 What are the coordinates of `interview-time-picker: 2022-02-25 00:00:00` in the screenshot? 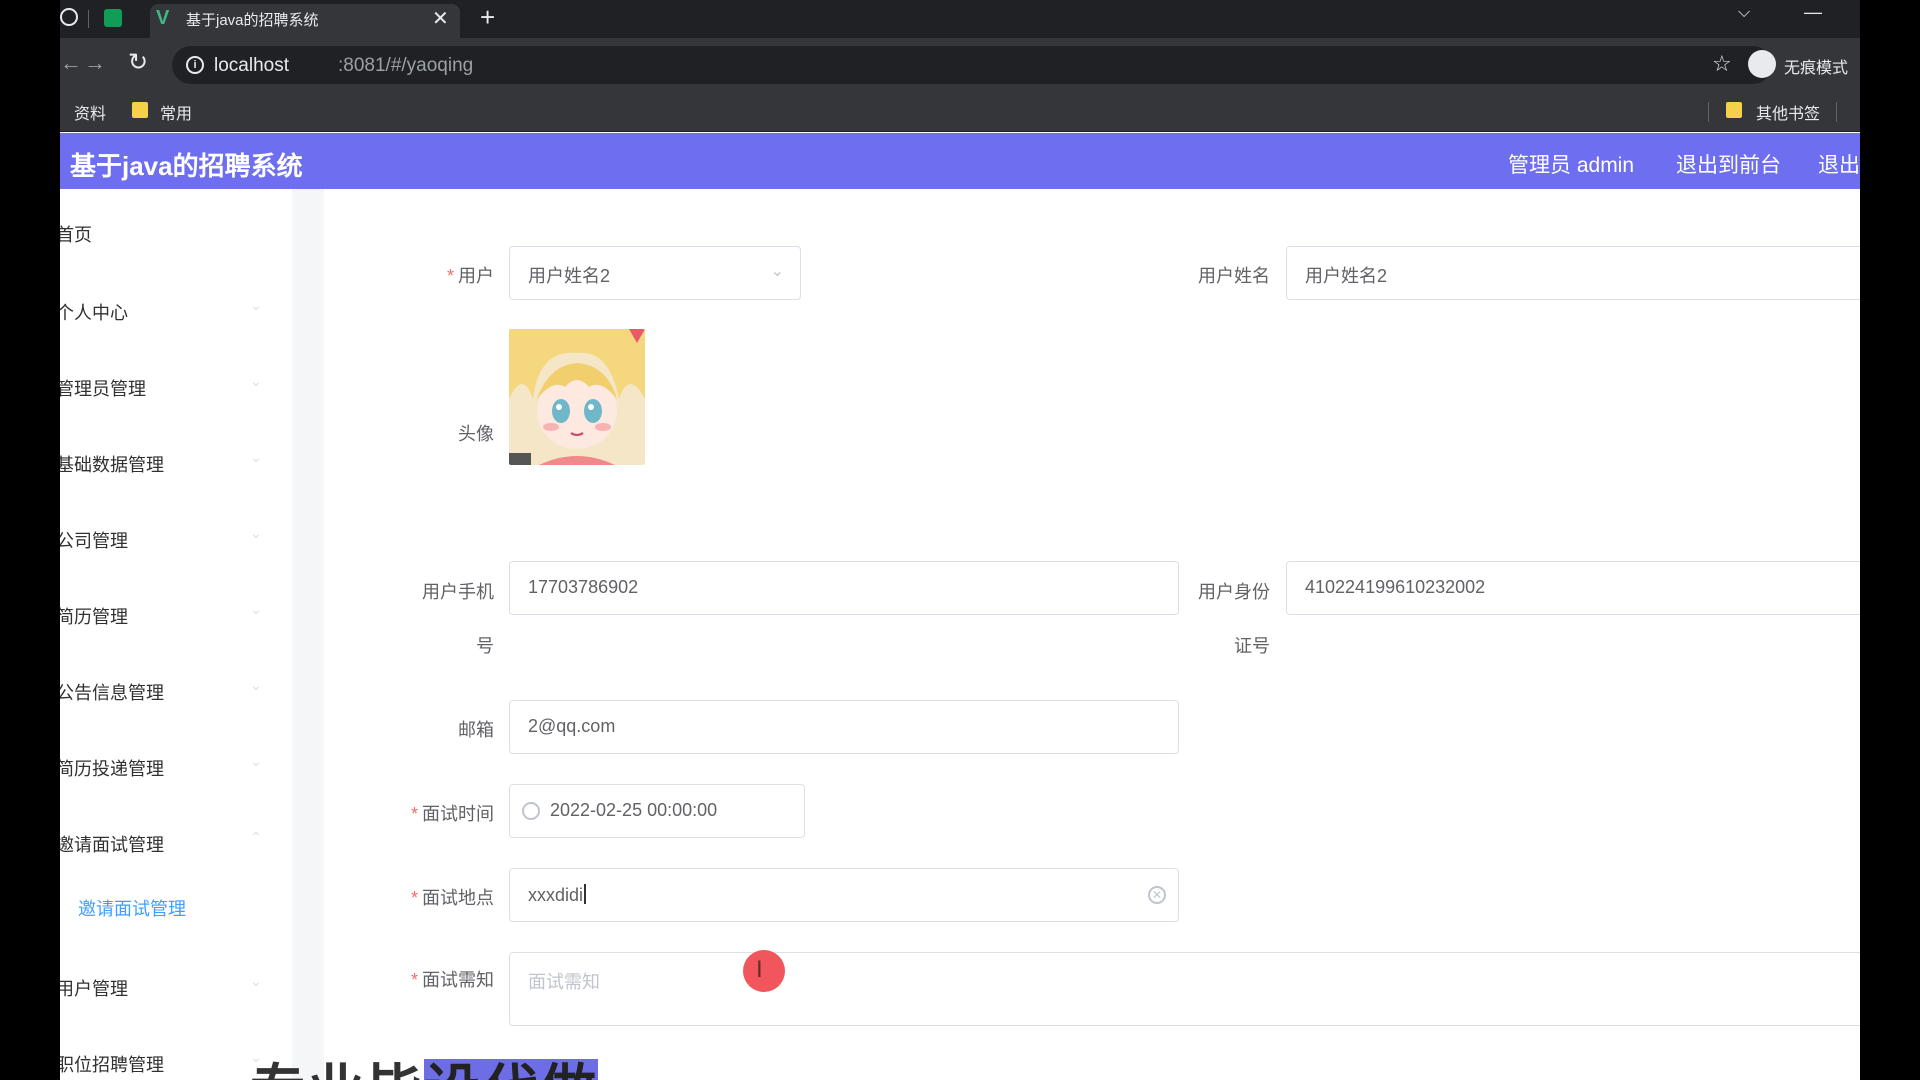 It's located at (657, 811).